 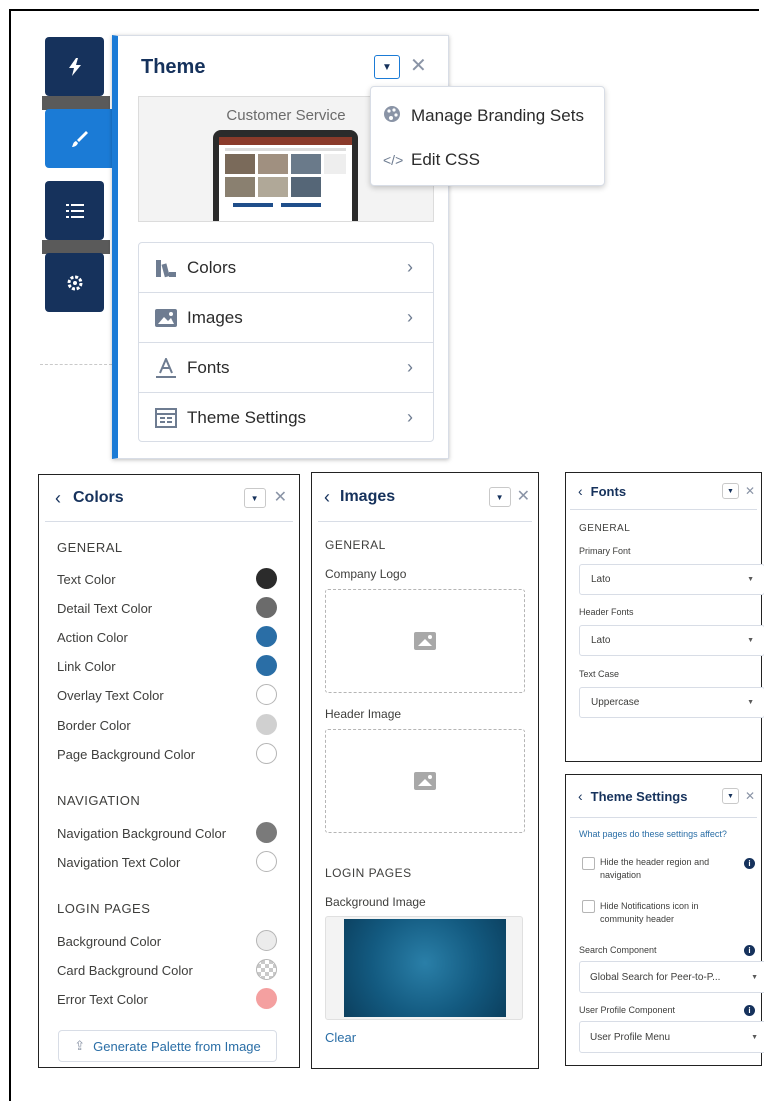 I want to click on menu-item-fonts: Fonts ›, so click(x=286, y=368).